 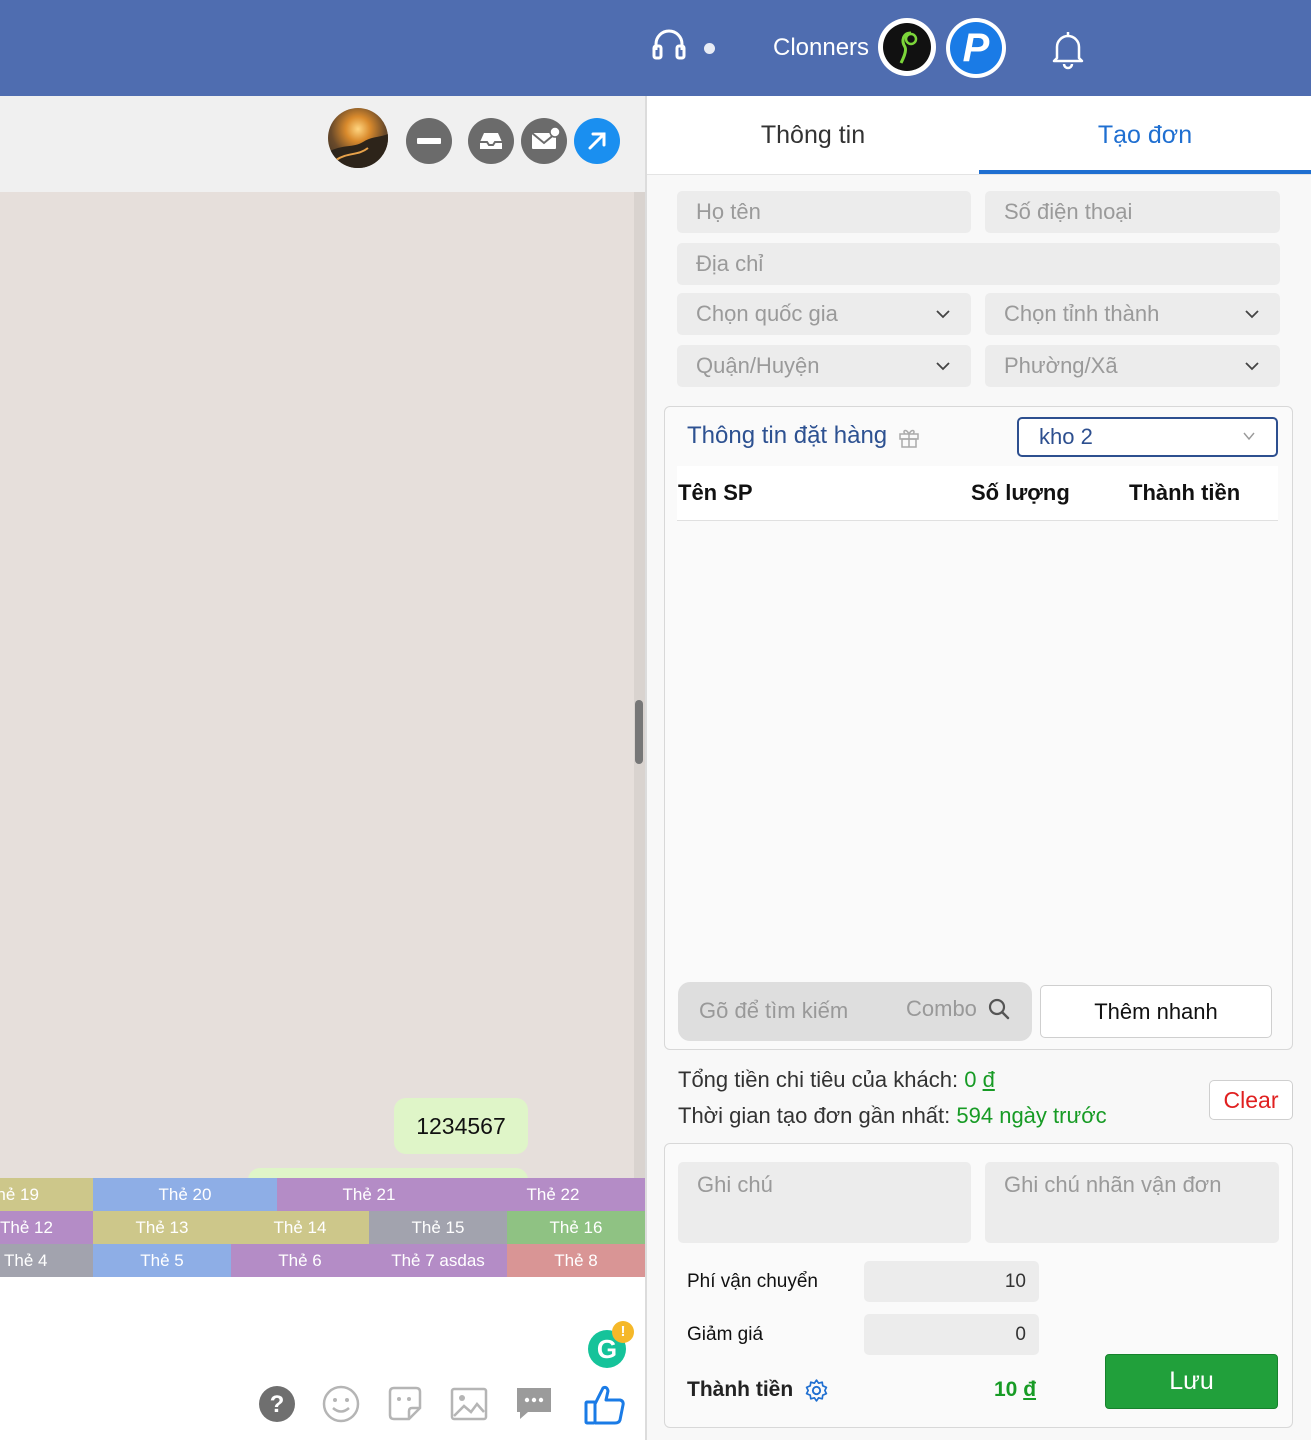 I want to click on save-button: Lưu, so click(x=1191, y=1381).